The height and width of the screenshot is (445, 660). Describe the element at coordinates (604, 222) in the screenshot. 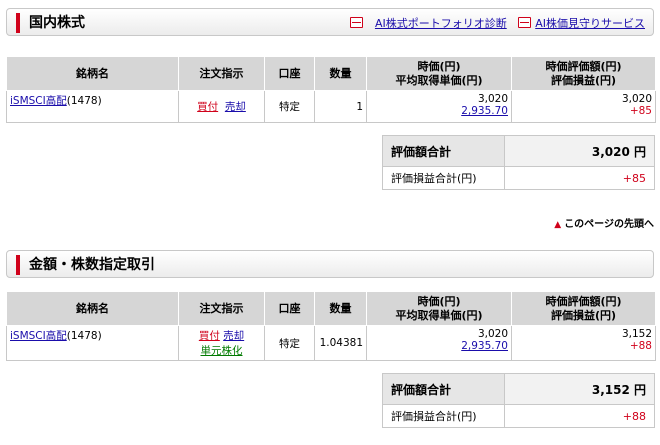

I see `page-top-link: ▲ このページの先頭へ` at that location.